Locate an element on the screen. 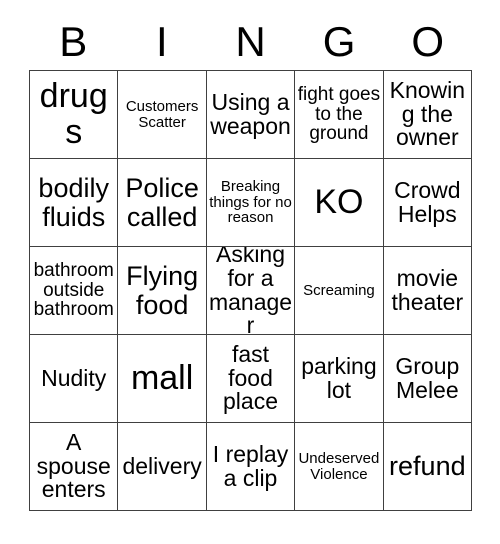  bingo-cell-label: Nudity is located at coordinates (74, 377).